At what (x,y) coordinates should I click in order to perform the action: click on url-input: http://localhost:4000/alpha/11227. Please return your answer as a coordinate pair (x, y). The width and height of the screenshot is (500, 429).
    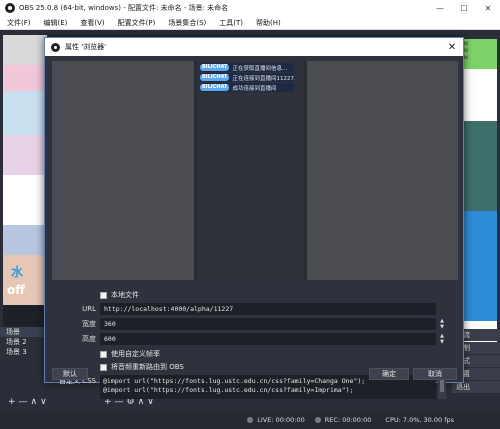
    Looking at the image, I should click on (268, 309).